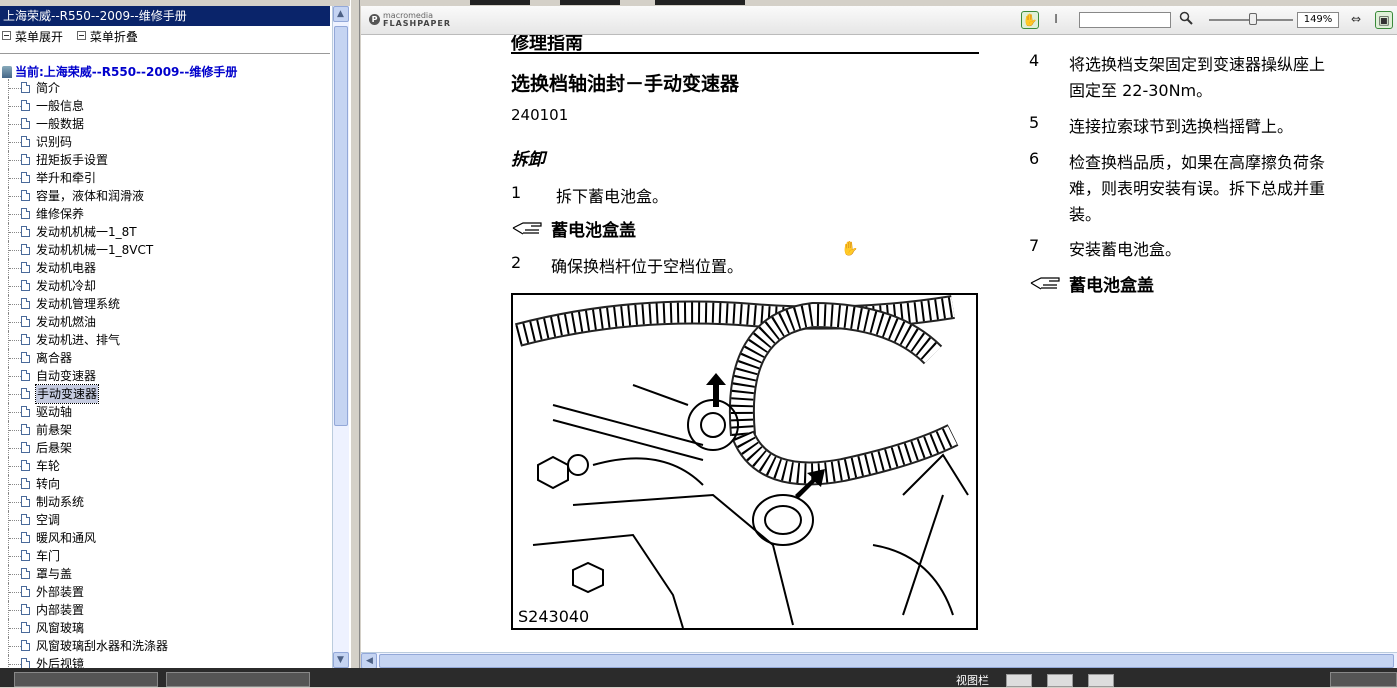  Describe the element at coordinates (165, 661) in the screenshot. I see `tree-node: 外后视镜` at that location.